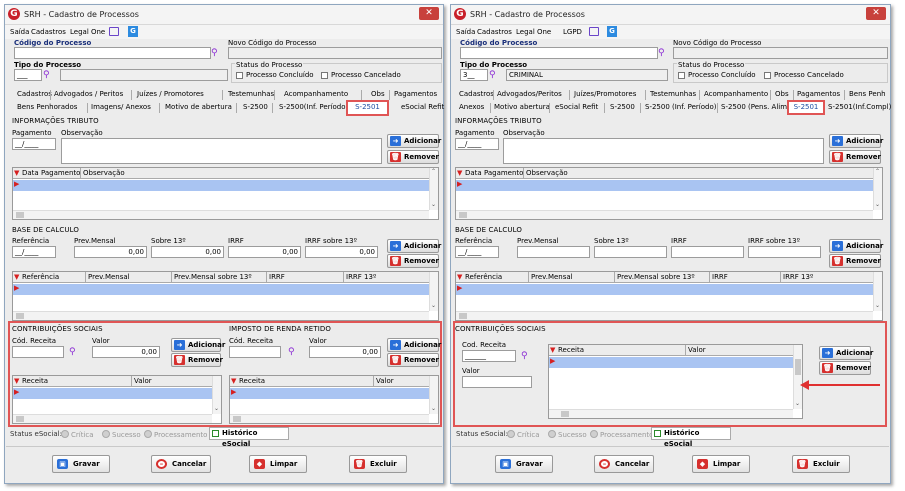 Image resolution: width=905 pixels, height=491 pixels. What do you see at coordinates (187, 252) in the screenshot?
I see `sobre13-input: 0,00` at bounding box center [187, 252].